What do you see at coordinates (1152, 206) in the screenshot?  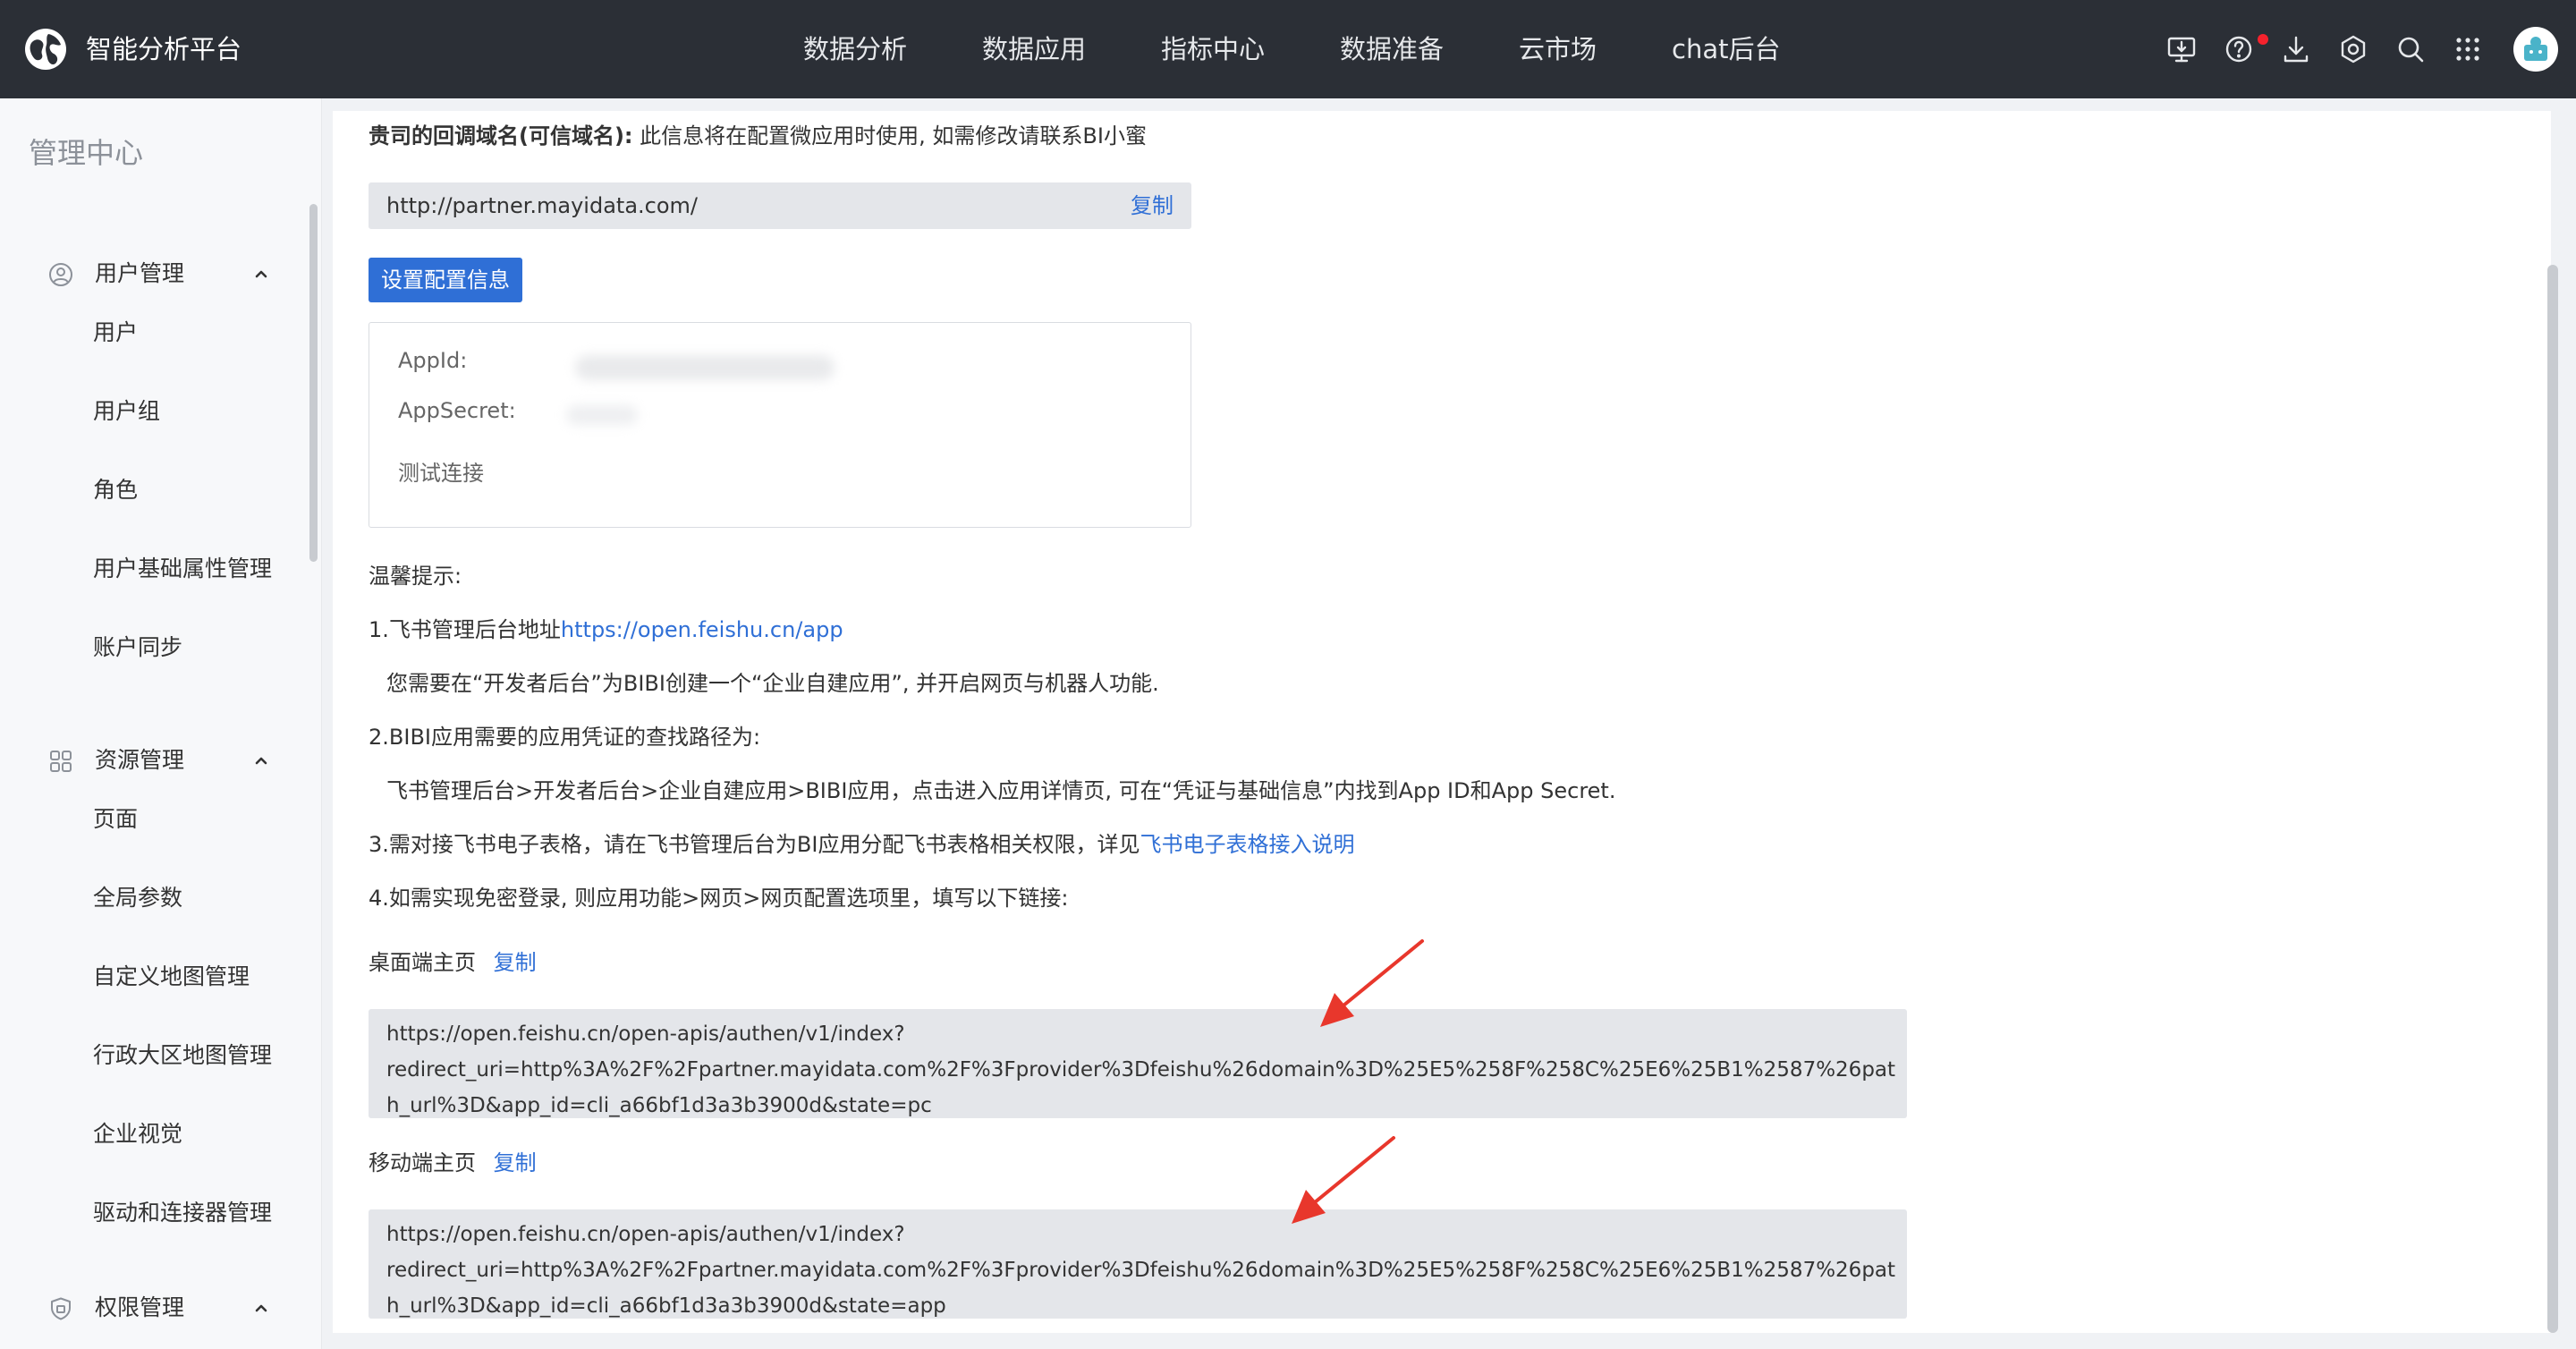 I see `copy-domain-link: 复制` at bounding box center [1152, 206].